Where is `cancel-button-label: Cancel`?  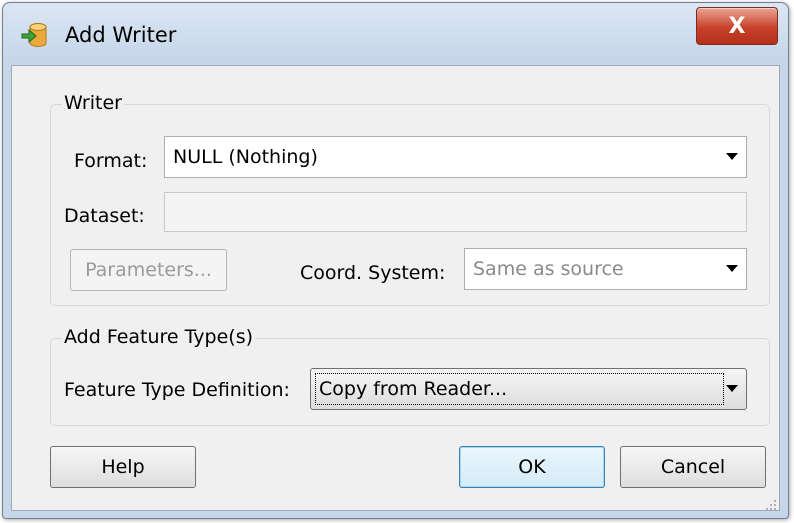
cancel-button-label: Cancel is located at coordinates (693, 467).